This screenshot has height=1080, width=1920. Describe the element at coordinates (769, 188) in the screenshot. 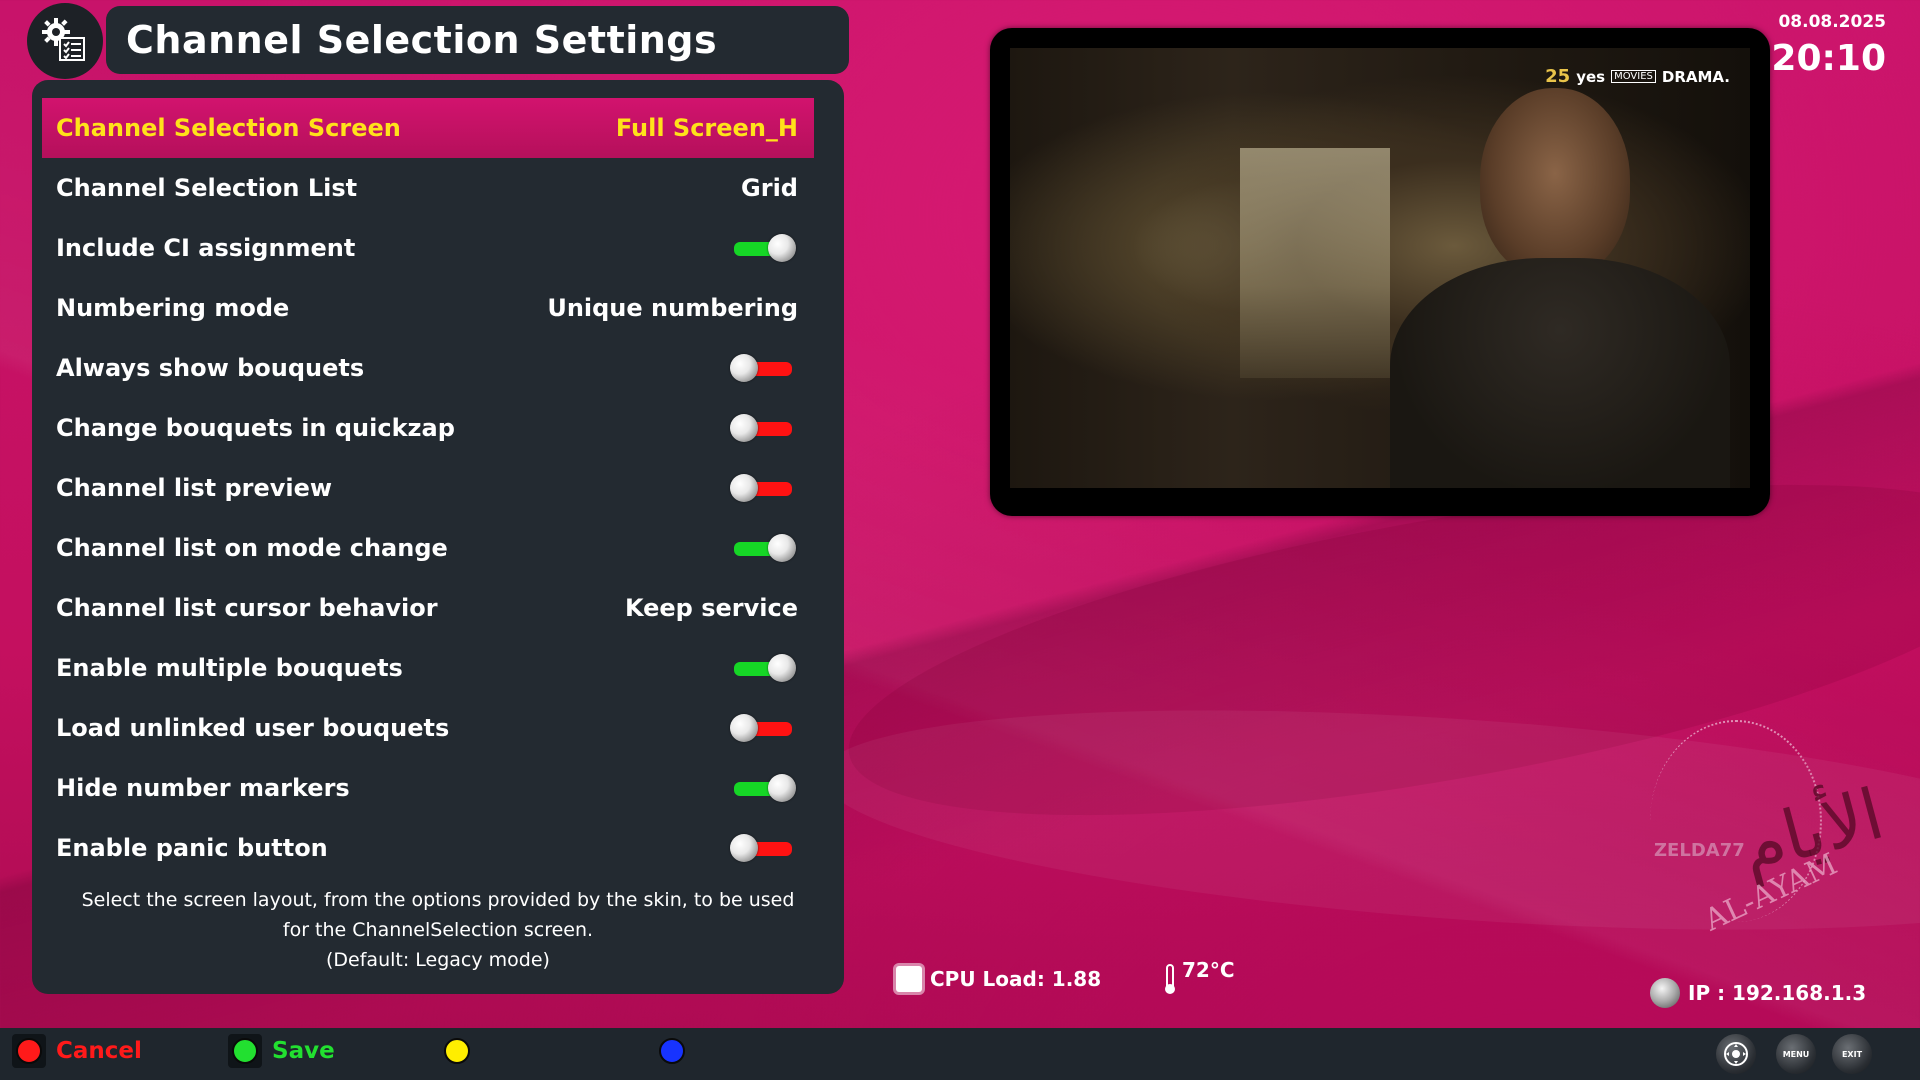

I see `setting-value: Grid` at that location.